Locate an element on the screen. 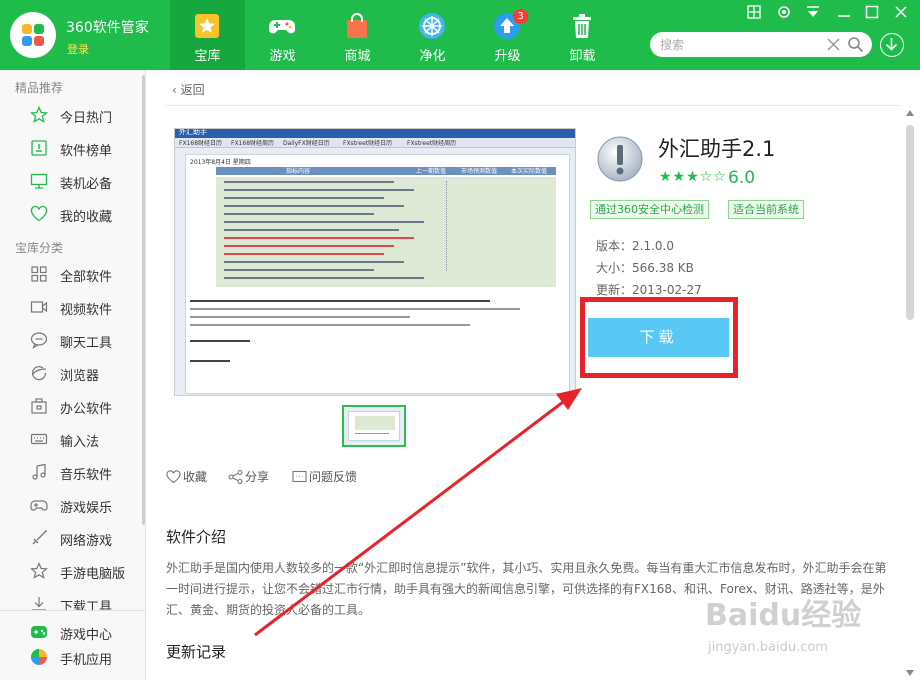 This screenshot has width=920, height=680. search-icon is located at coordinates (855, 44).